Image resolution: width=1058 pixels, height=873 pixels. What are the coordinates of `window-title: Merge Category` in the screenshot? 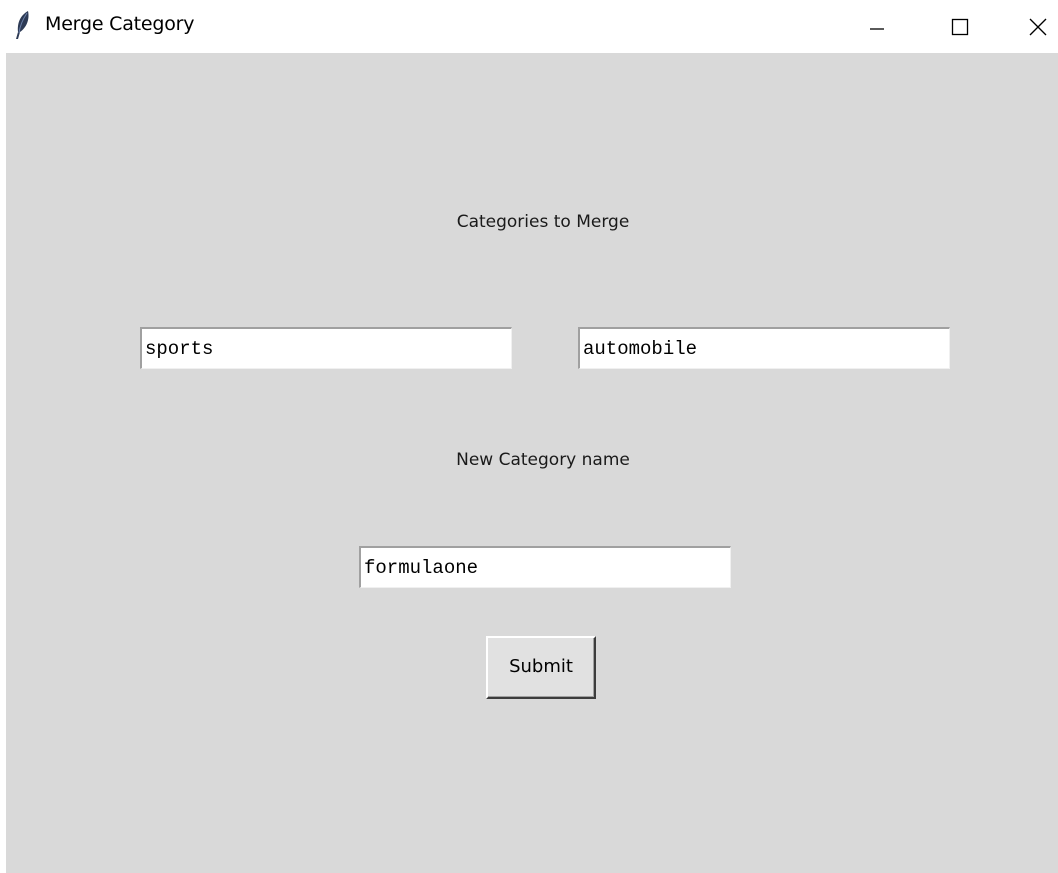 It's located at (120, 24).